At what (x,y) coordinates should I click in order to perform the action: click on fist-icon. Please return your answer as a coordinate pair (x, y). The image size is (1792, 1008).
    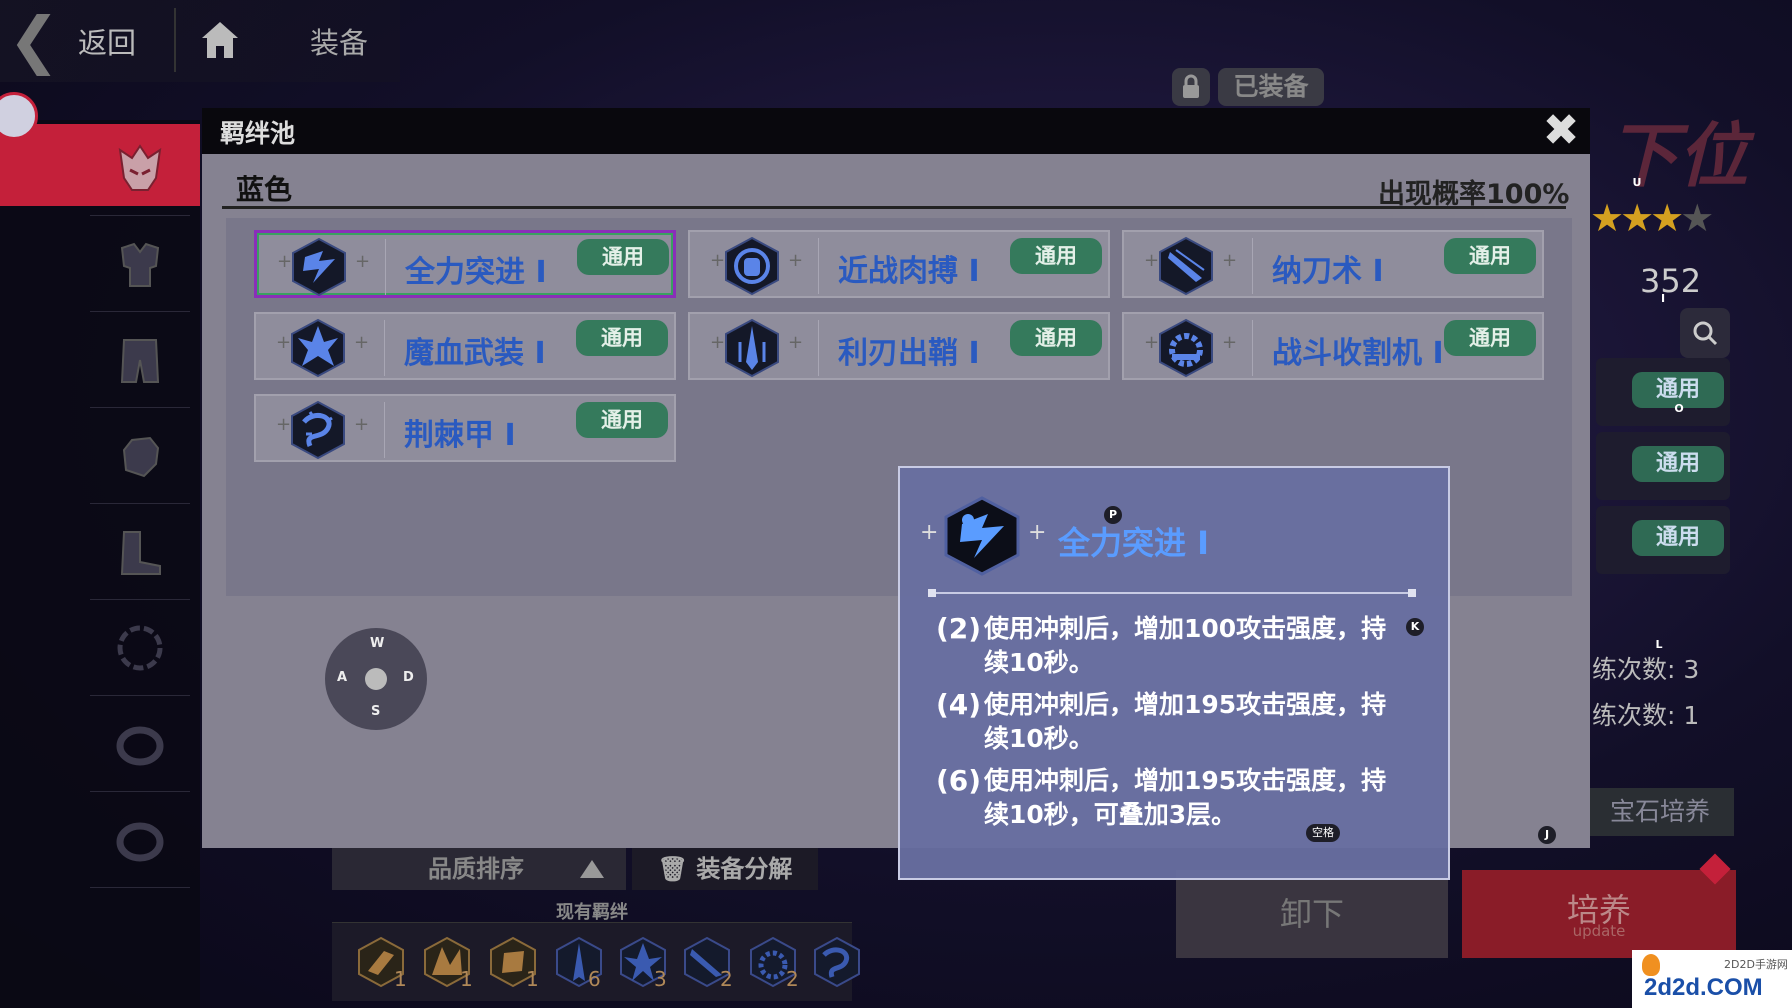
    Looking at the image, I should click on (752, 266).